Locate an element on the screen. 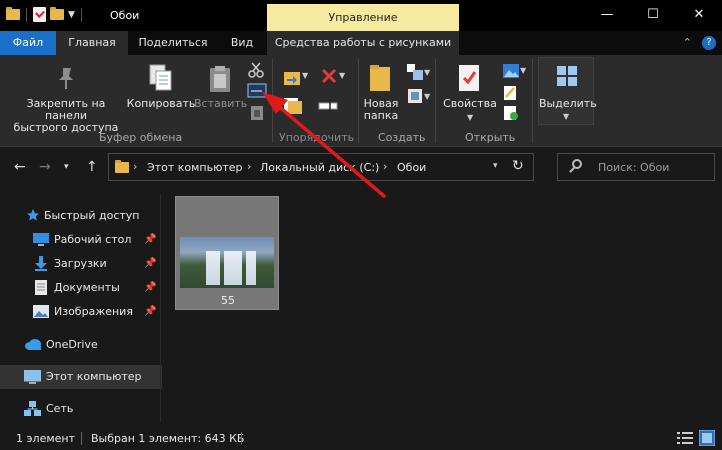 Image resolution: width=722 pixels, height=450 pixels. cloud-icon is located at coordinates (33, 344).